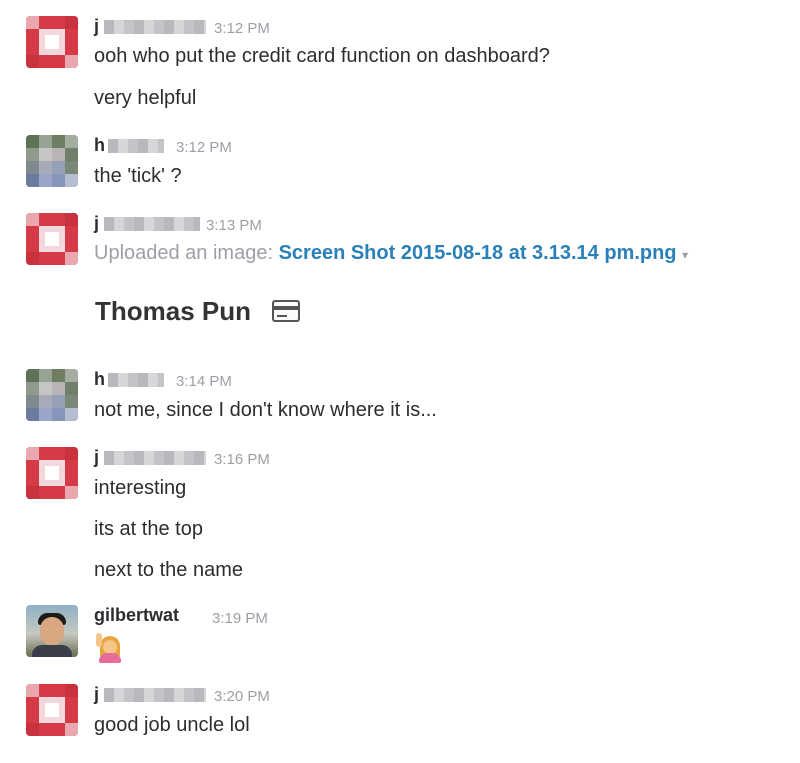 The height and width of the screenshot is (763, 800). What do you see at coordinates (240, 618) in the screenshot?
I see `timestamp: 3:19 PM` at bounding box center [240, 618].